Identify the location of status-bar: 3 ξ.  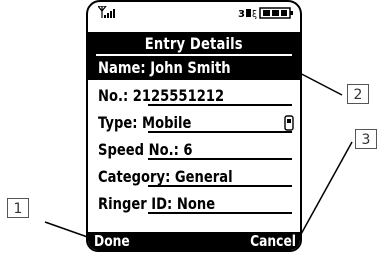
(194, 13).